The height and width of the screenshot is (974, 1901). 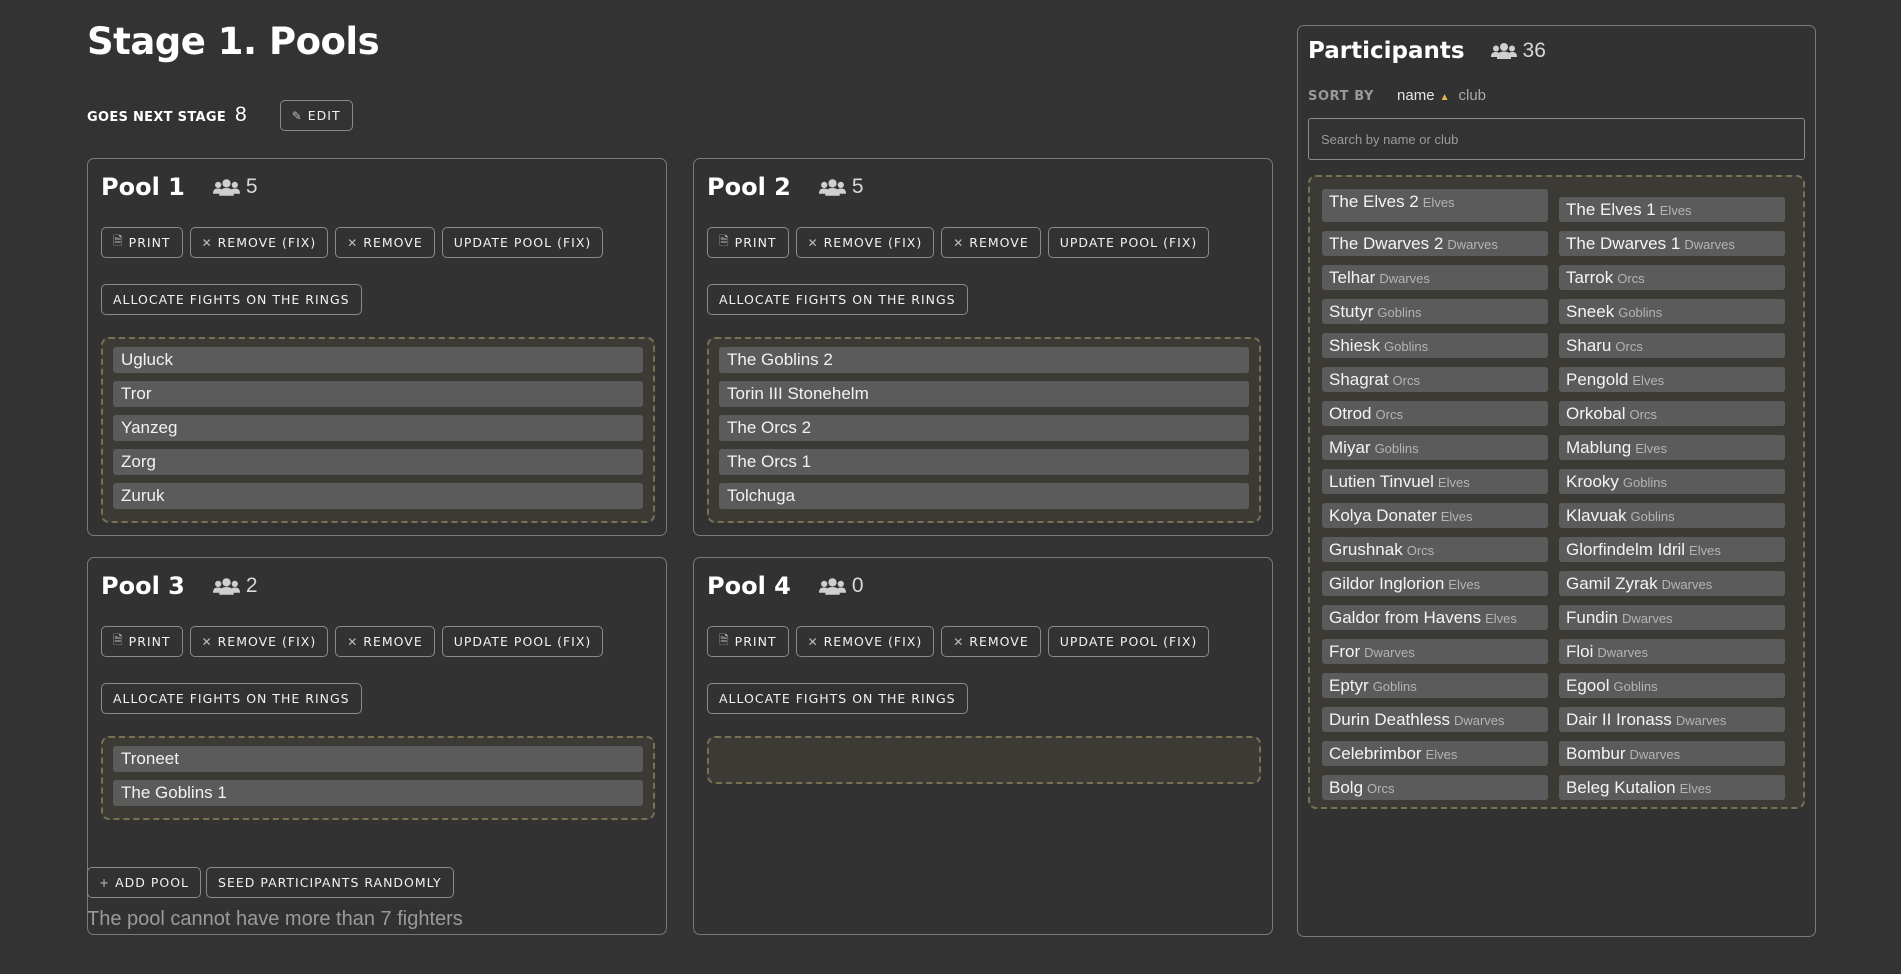 What do you see at coordinates (378, 360) in the screenshot?
I see `pool-member: Ugluck` at bounding box center [378, 360].